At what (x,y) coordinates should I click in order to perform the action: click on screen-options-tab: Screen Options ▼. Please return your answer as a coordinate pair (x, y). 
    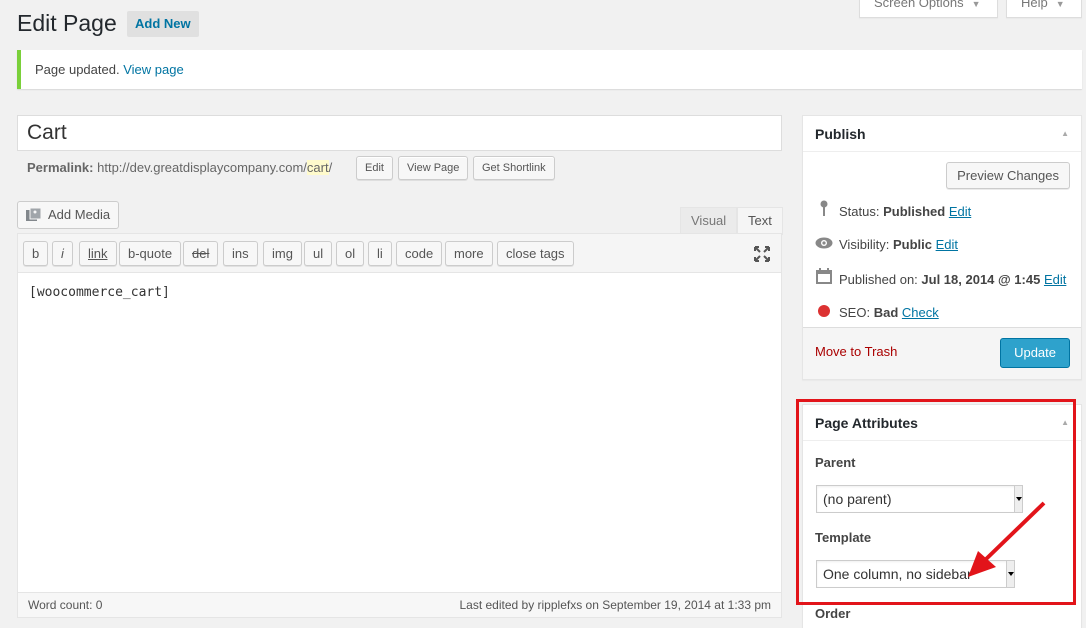
    Looking at the image, I should click on (928, 9).